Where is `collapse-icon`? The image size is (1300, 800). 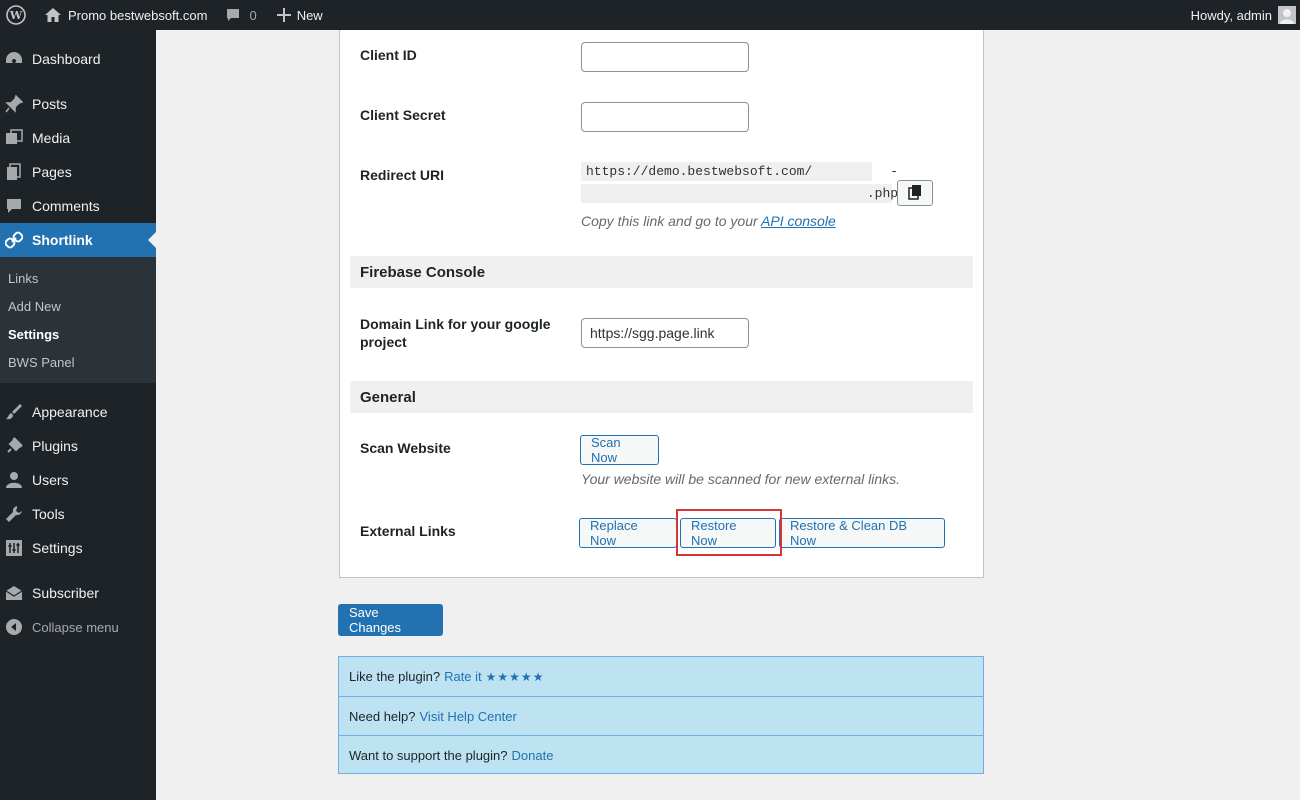
collapse-icon is located at coordinates (14, 627).